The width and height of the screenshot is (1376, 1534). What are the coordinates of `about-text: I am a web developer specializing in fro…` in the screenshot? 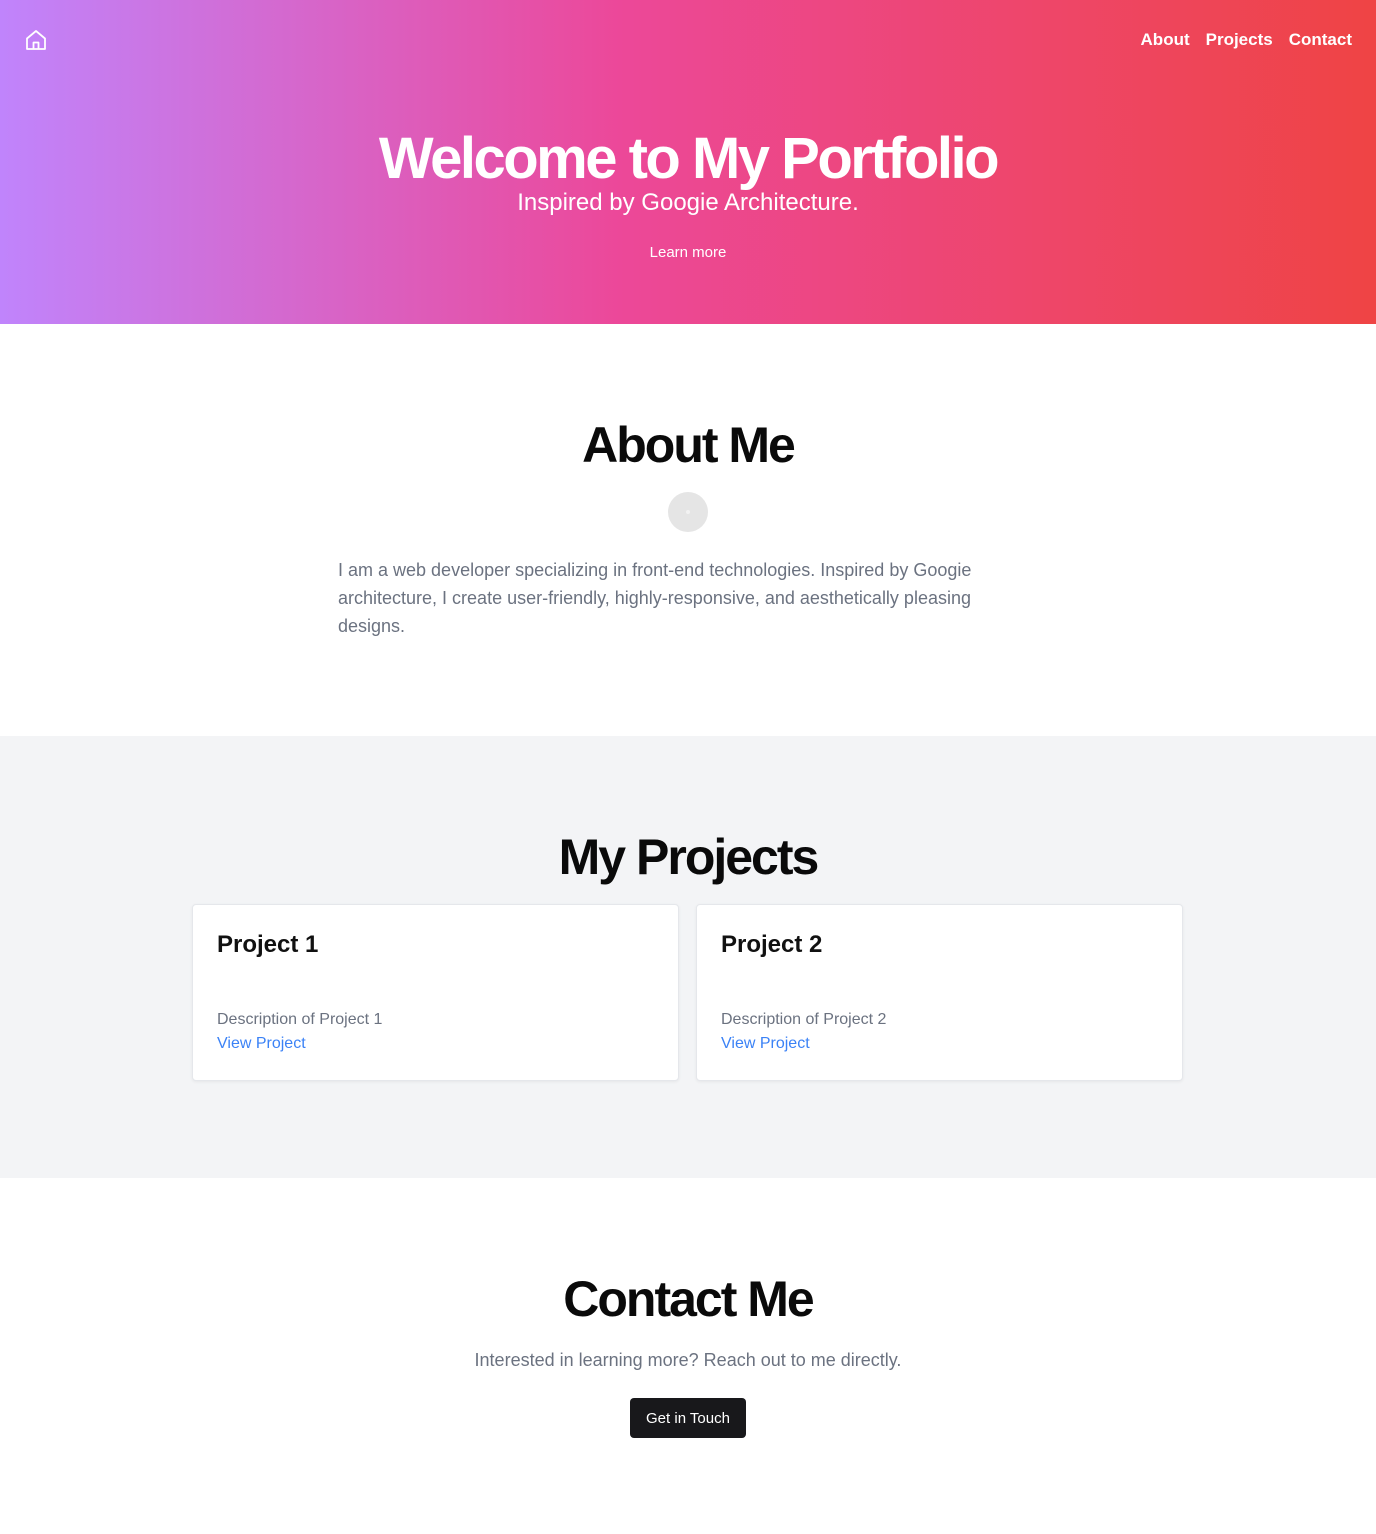 It's located at (655, 598).